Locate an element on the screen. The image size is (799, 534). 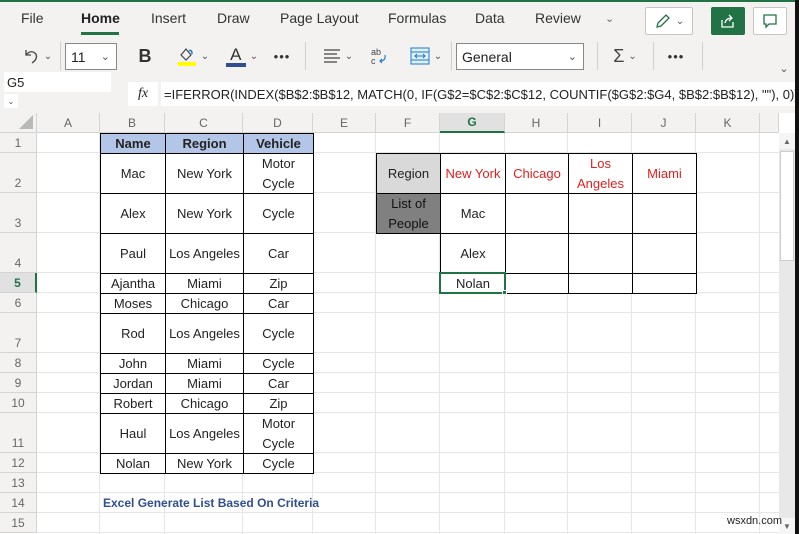
region-header-cell: Los Angeles is located at coordinates (600, 173).